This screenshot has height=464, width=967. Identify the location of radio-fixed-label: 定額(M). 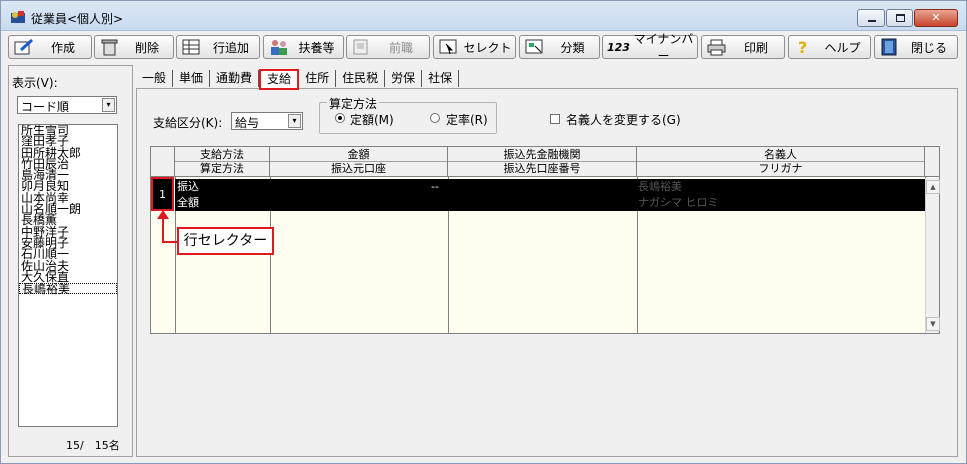
(372, 120).